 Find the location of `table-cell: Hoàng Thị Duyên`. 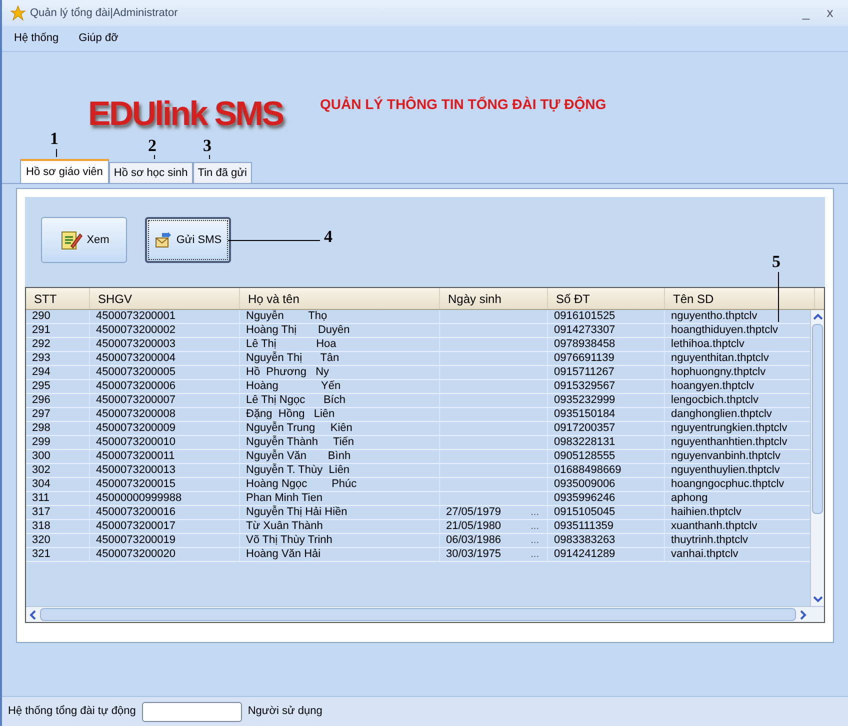

table-cell: Hoàng Thị Duyên is located at coordinates (298, 330).